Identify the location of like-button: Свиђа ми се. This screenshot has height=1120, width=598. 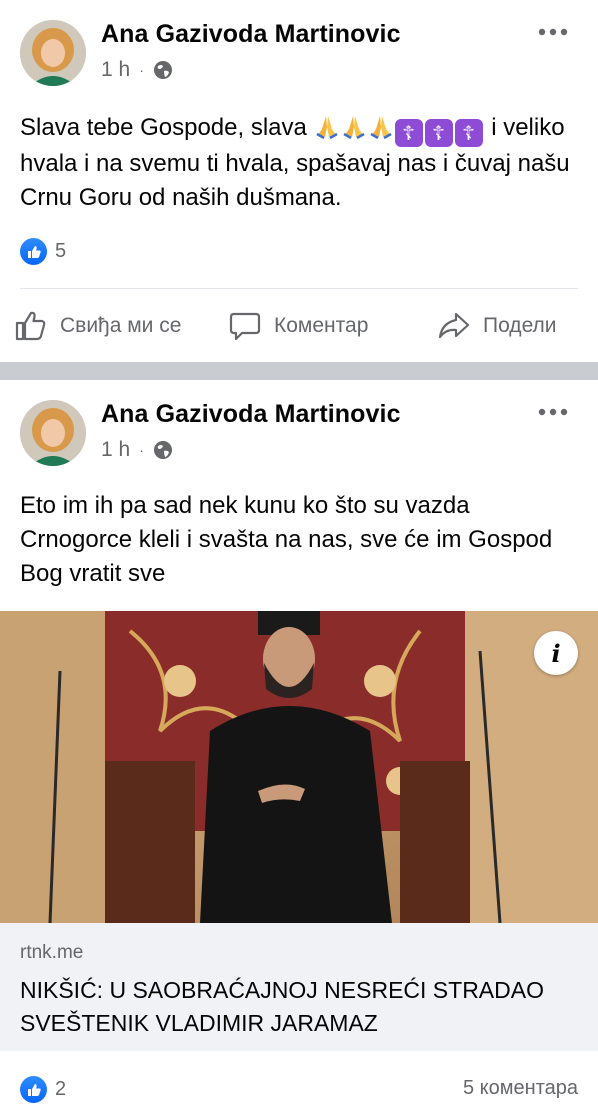
(97, 326).